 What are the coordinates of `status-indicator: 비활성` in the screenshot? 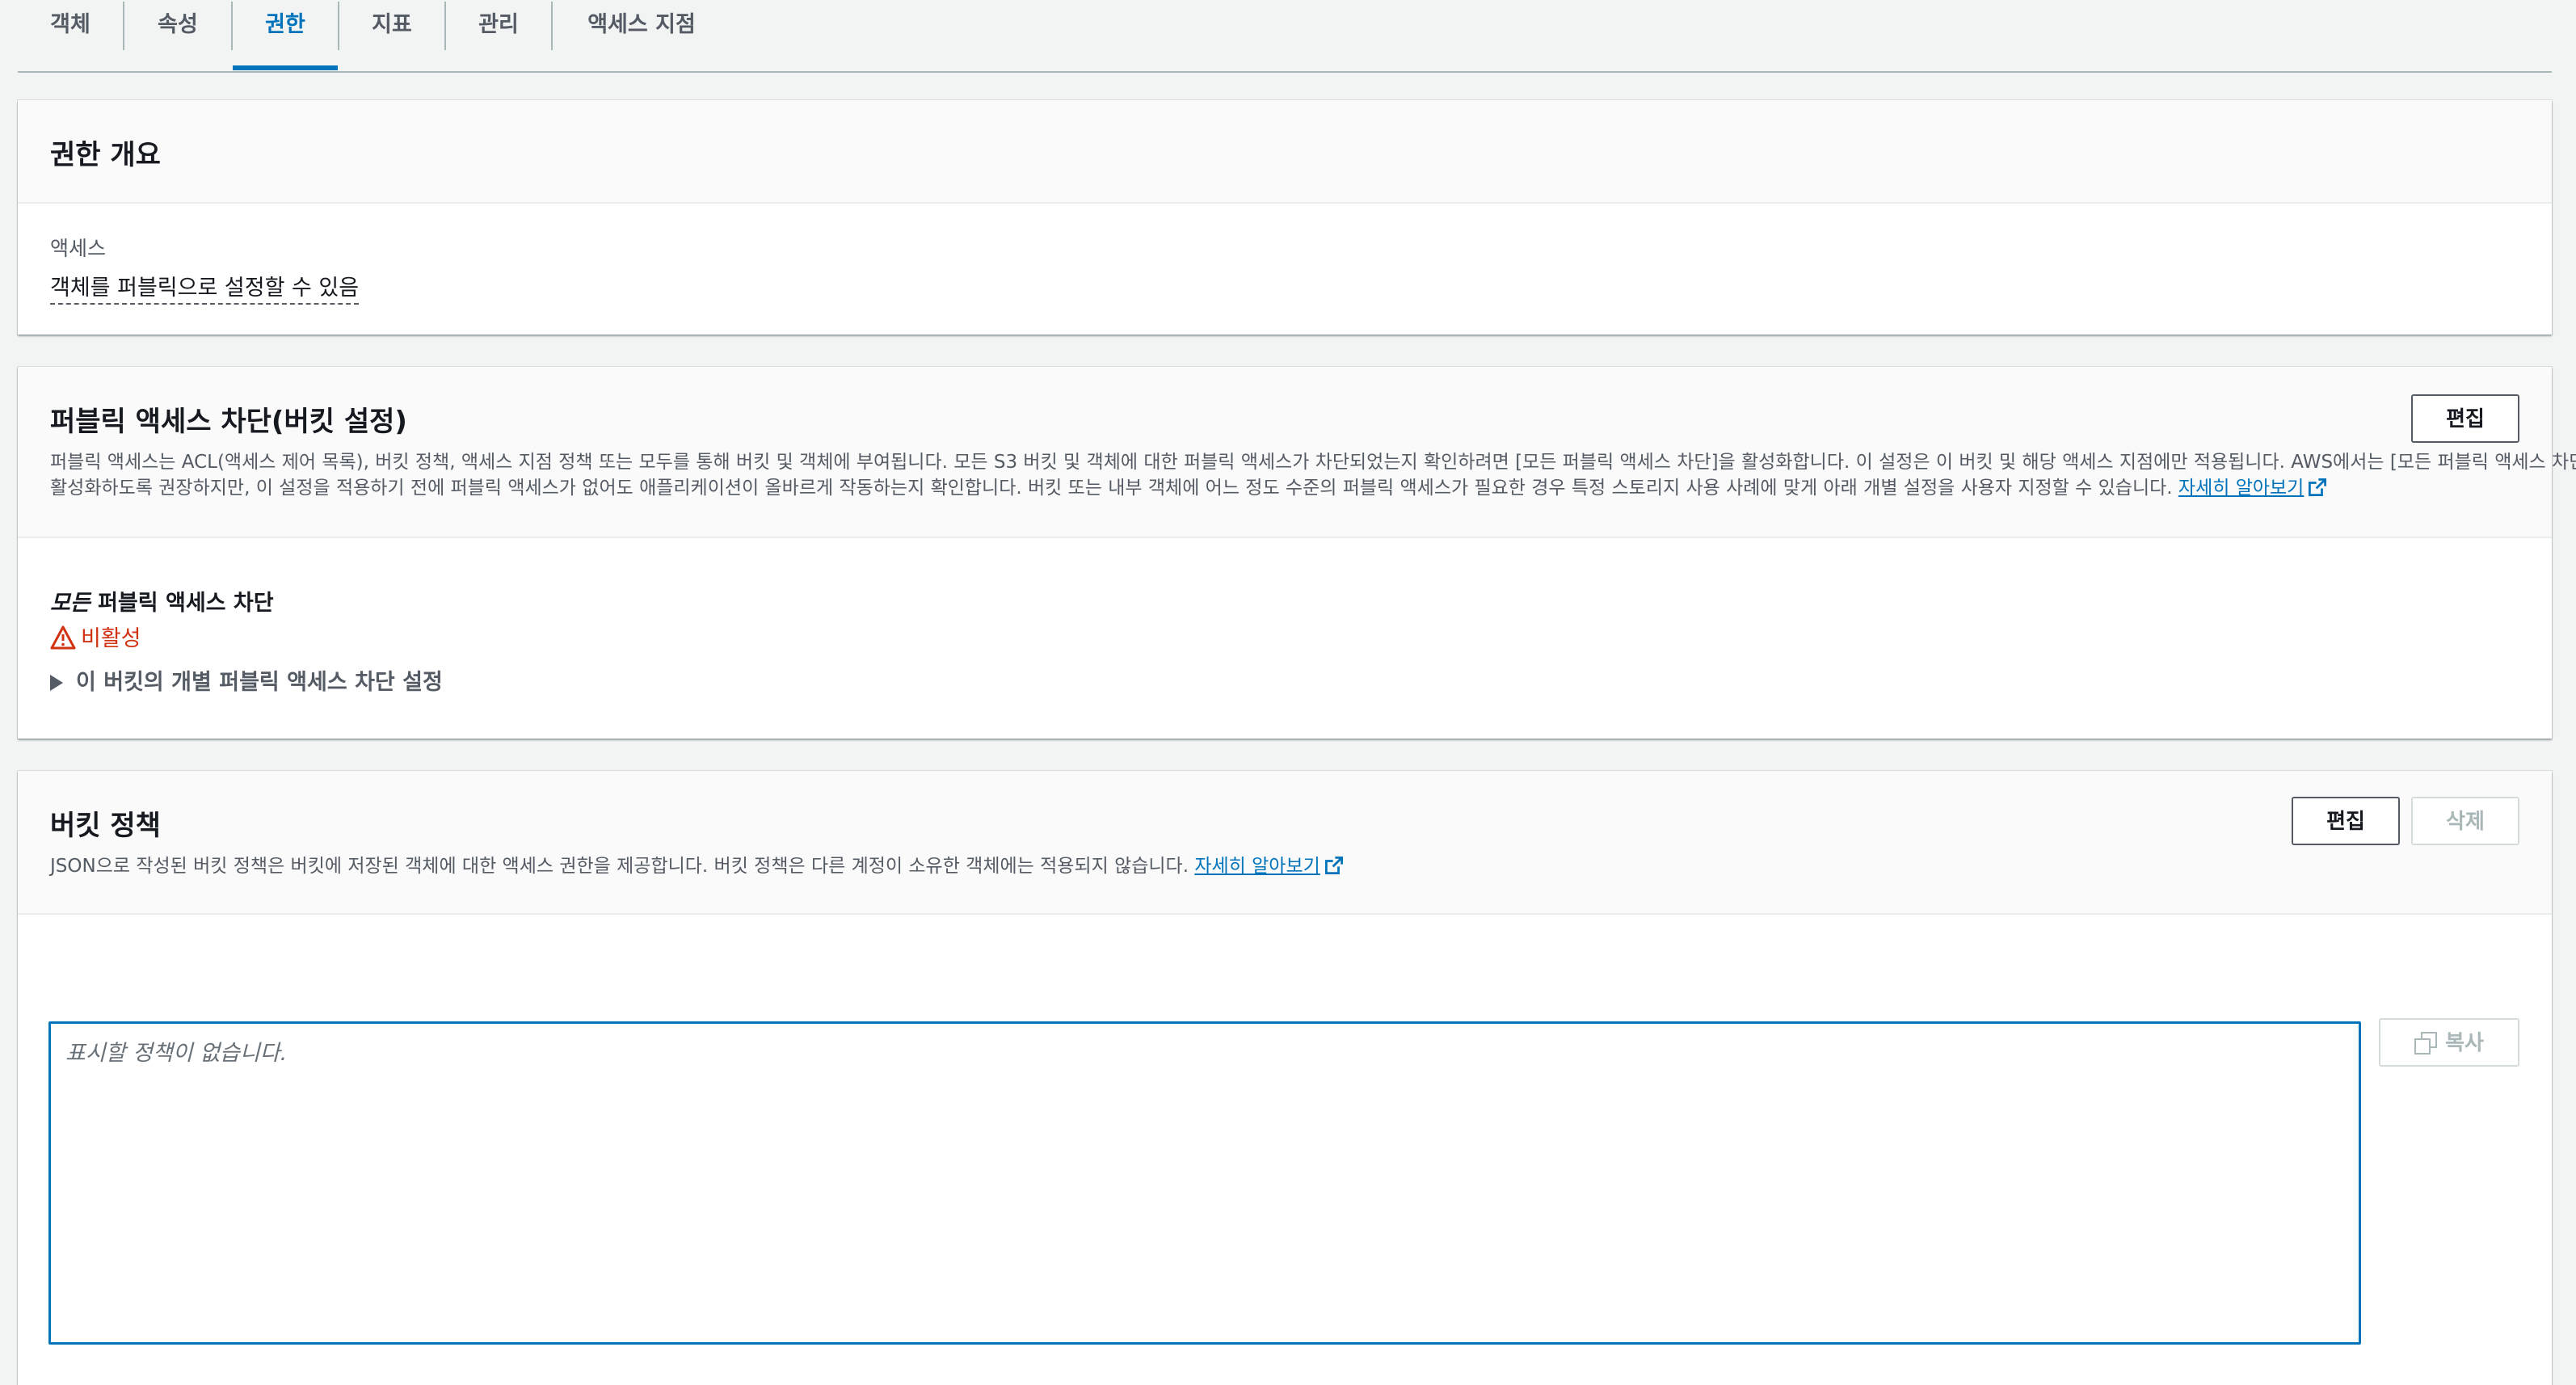 It's located at (95, 636).